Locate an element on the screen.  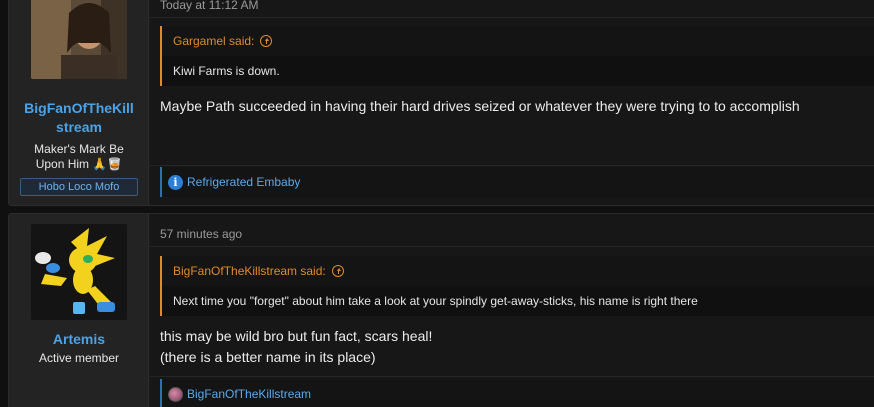
user-info-panel: Artemis Active member is located at coordinates (79, 310).